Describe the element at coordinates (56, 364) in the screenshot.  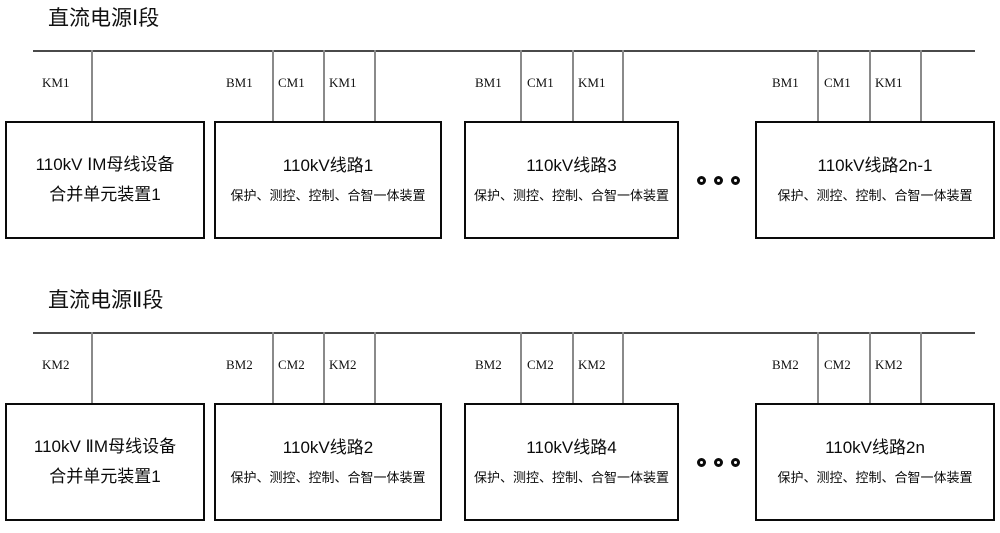
I see `branch-label-merging-unit-2-km2: KM2` at that location.